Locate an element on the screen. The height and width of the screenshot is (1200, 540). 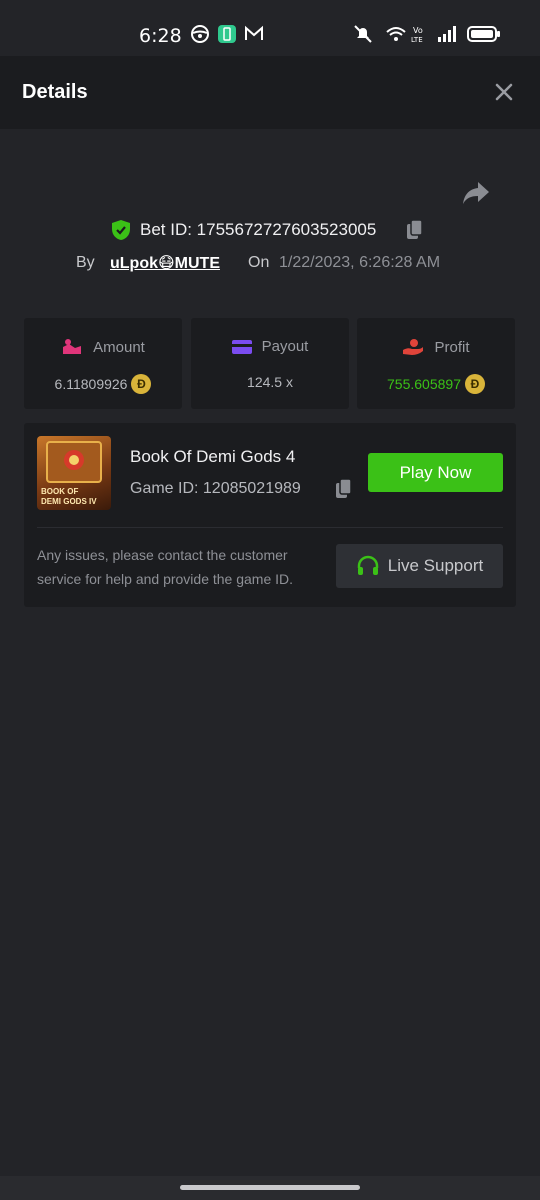
amount-value: 6.11809926 is located at coordinates (91, 384).